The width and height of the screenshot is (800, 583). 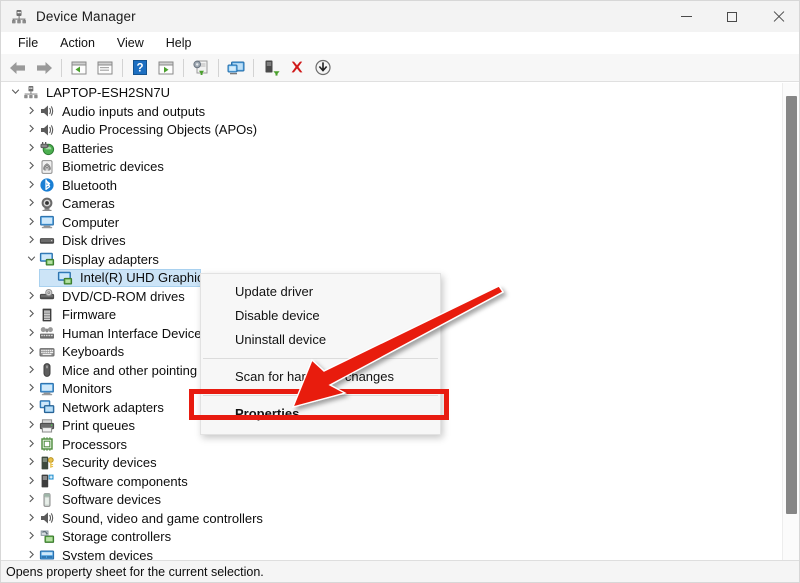 What do you see at coordinates (88, 148) in the screenshot?
I see `tree-item-label: Batteries` at bounding box center [88, 148].